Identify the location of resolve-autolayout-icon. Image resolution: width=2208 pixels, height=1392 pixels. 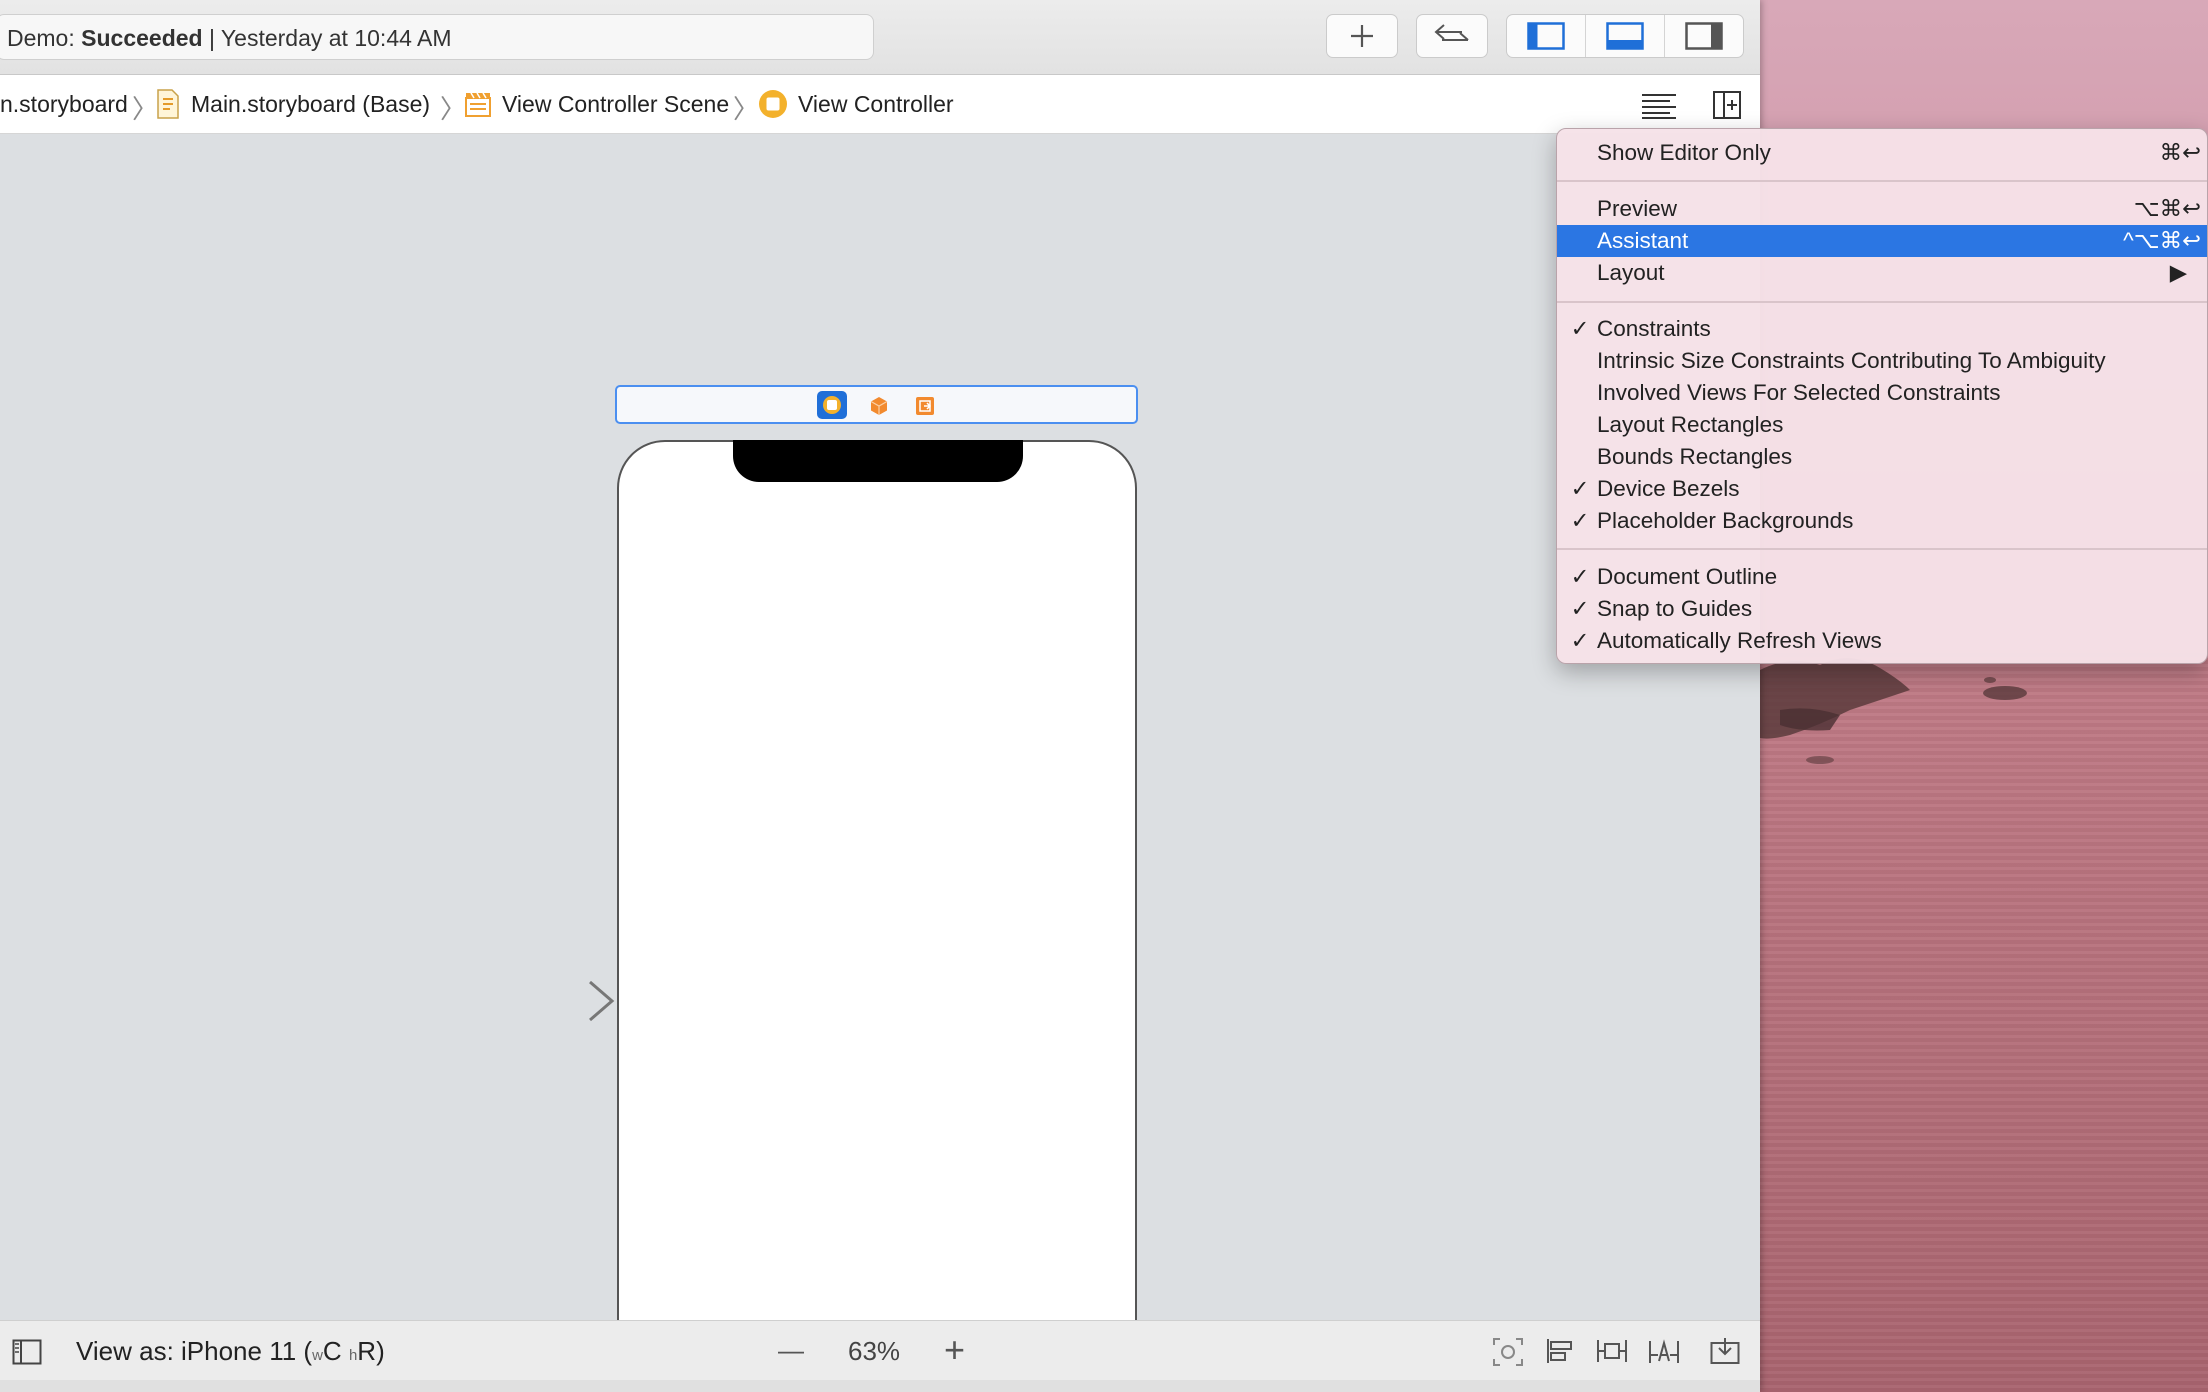
(1664, 1351).